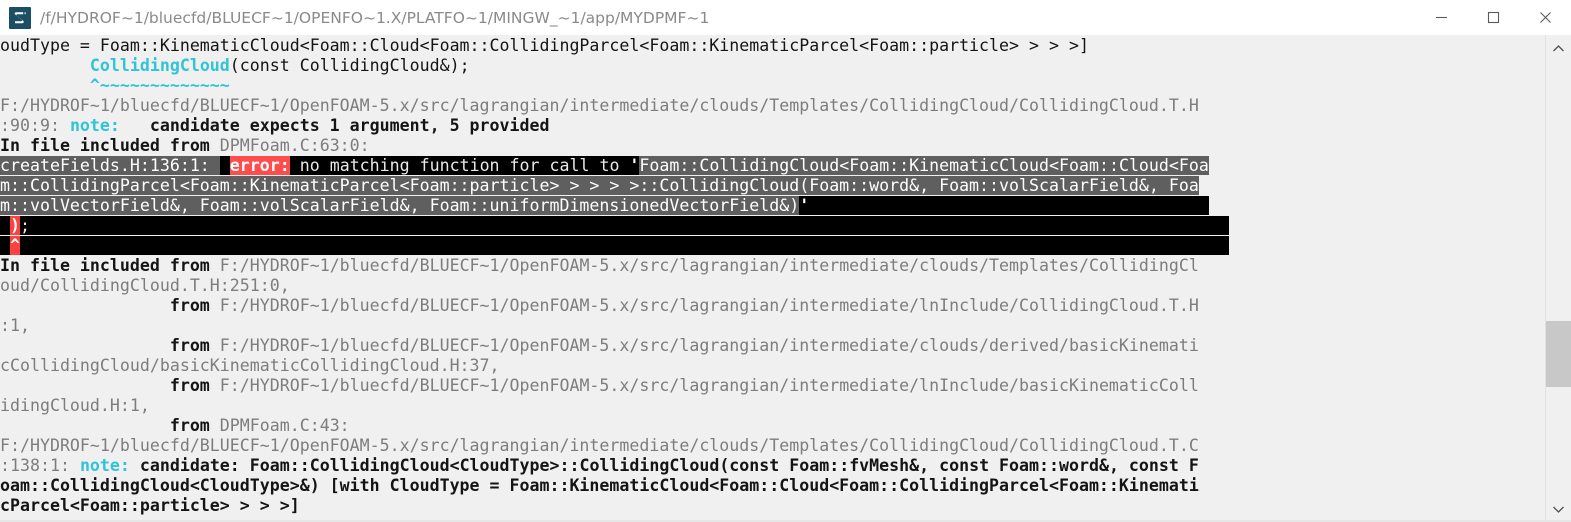  Describe the element at coordinates (15, 225) in the screenshot. I see `terminal-segment: )` at that location.